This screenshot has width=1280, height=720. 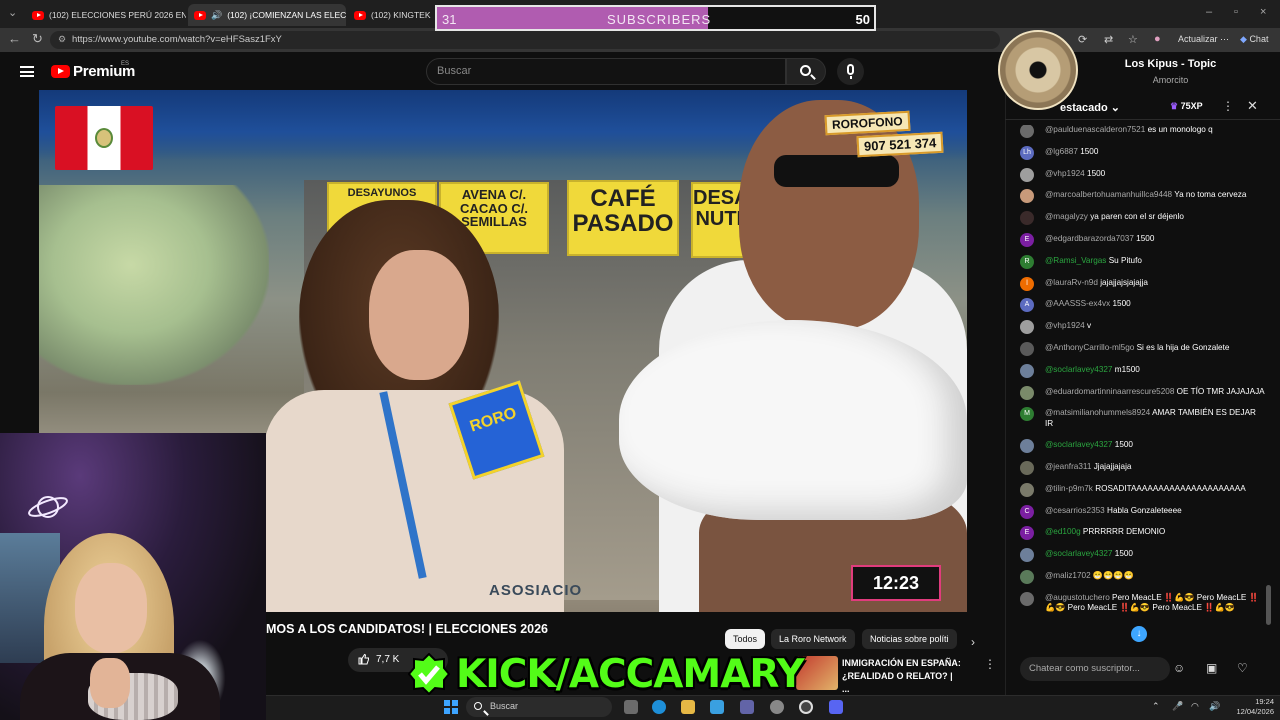 What do you see at coordinates (1027, 414) in the screenshot?
I see `chat-avatar: M` at bounding box center [1027, 414].